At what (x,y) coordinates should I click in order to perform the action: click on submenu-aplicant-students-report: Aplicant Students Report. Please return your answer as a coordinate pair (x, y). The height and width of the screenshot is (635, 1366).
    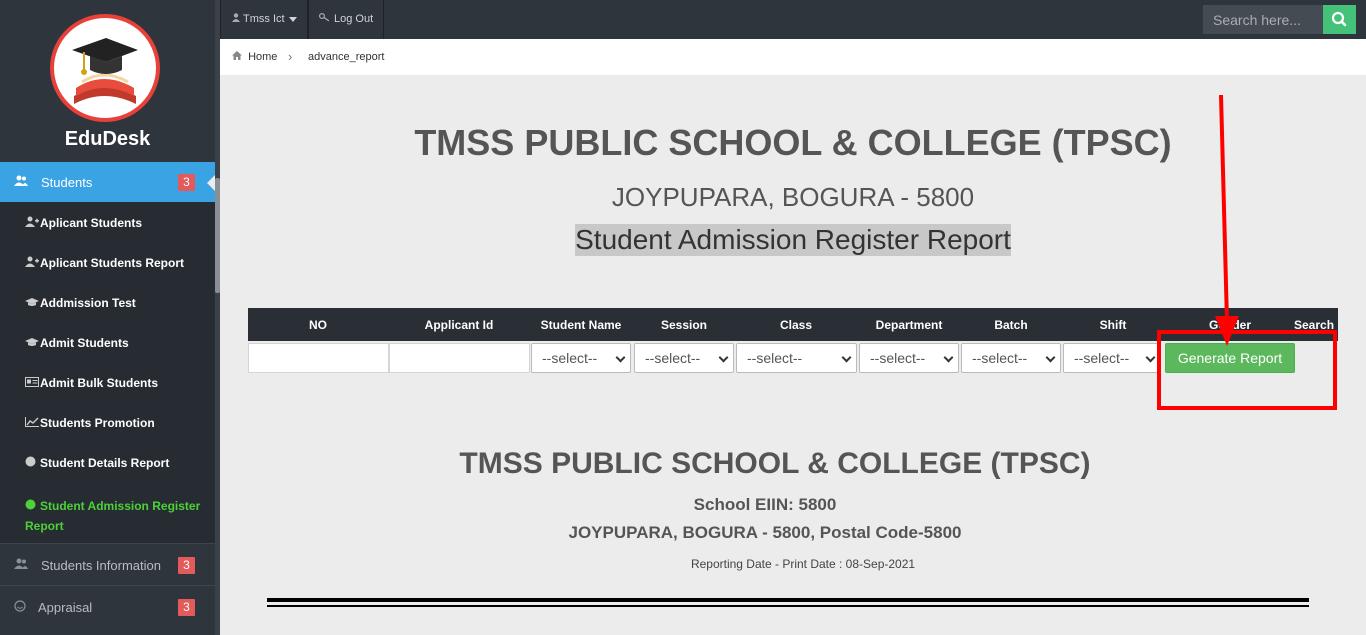
    Looking at the image, I should click on (104, 263).